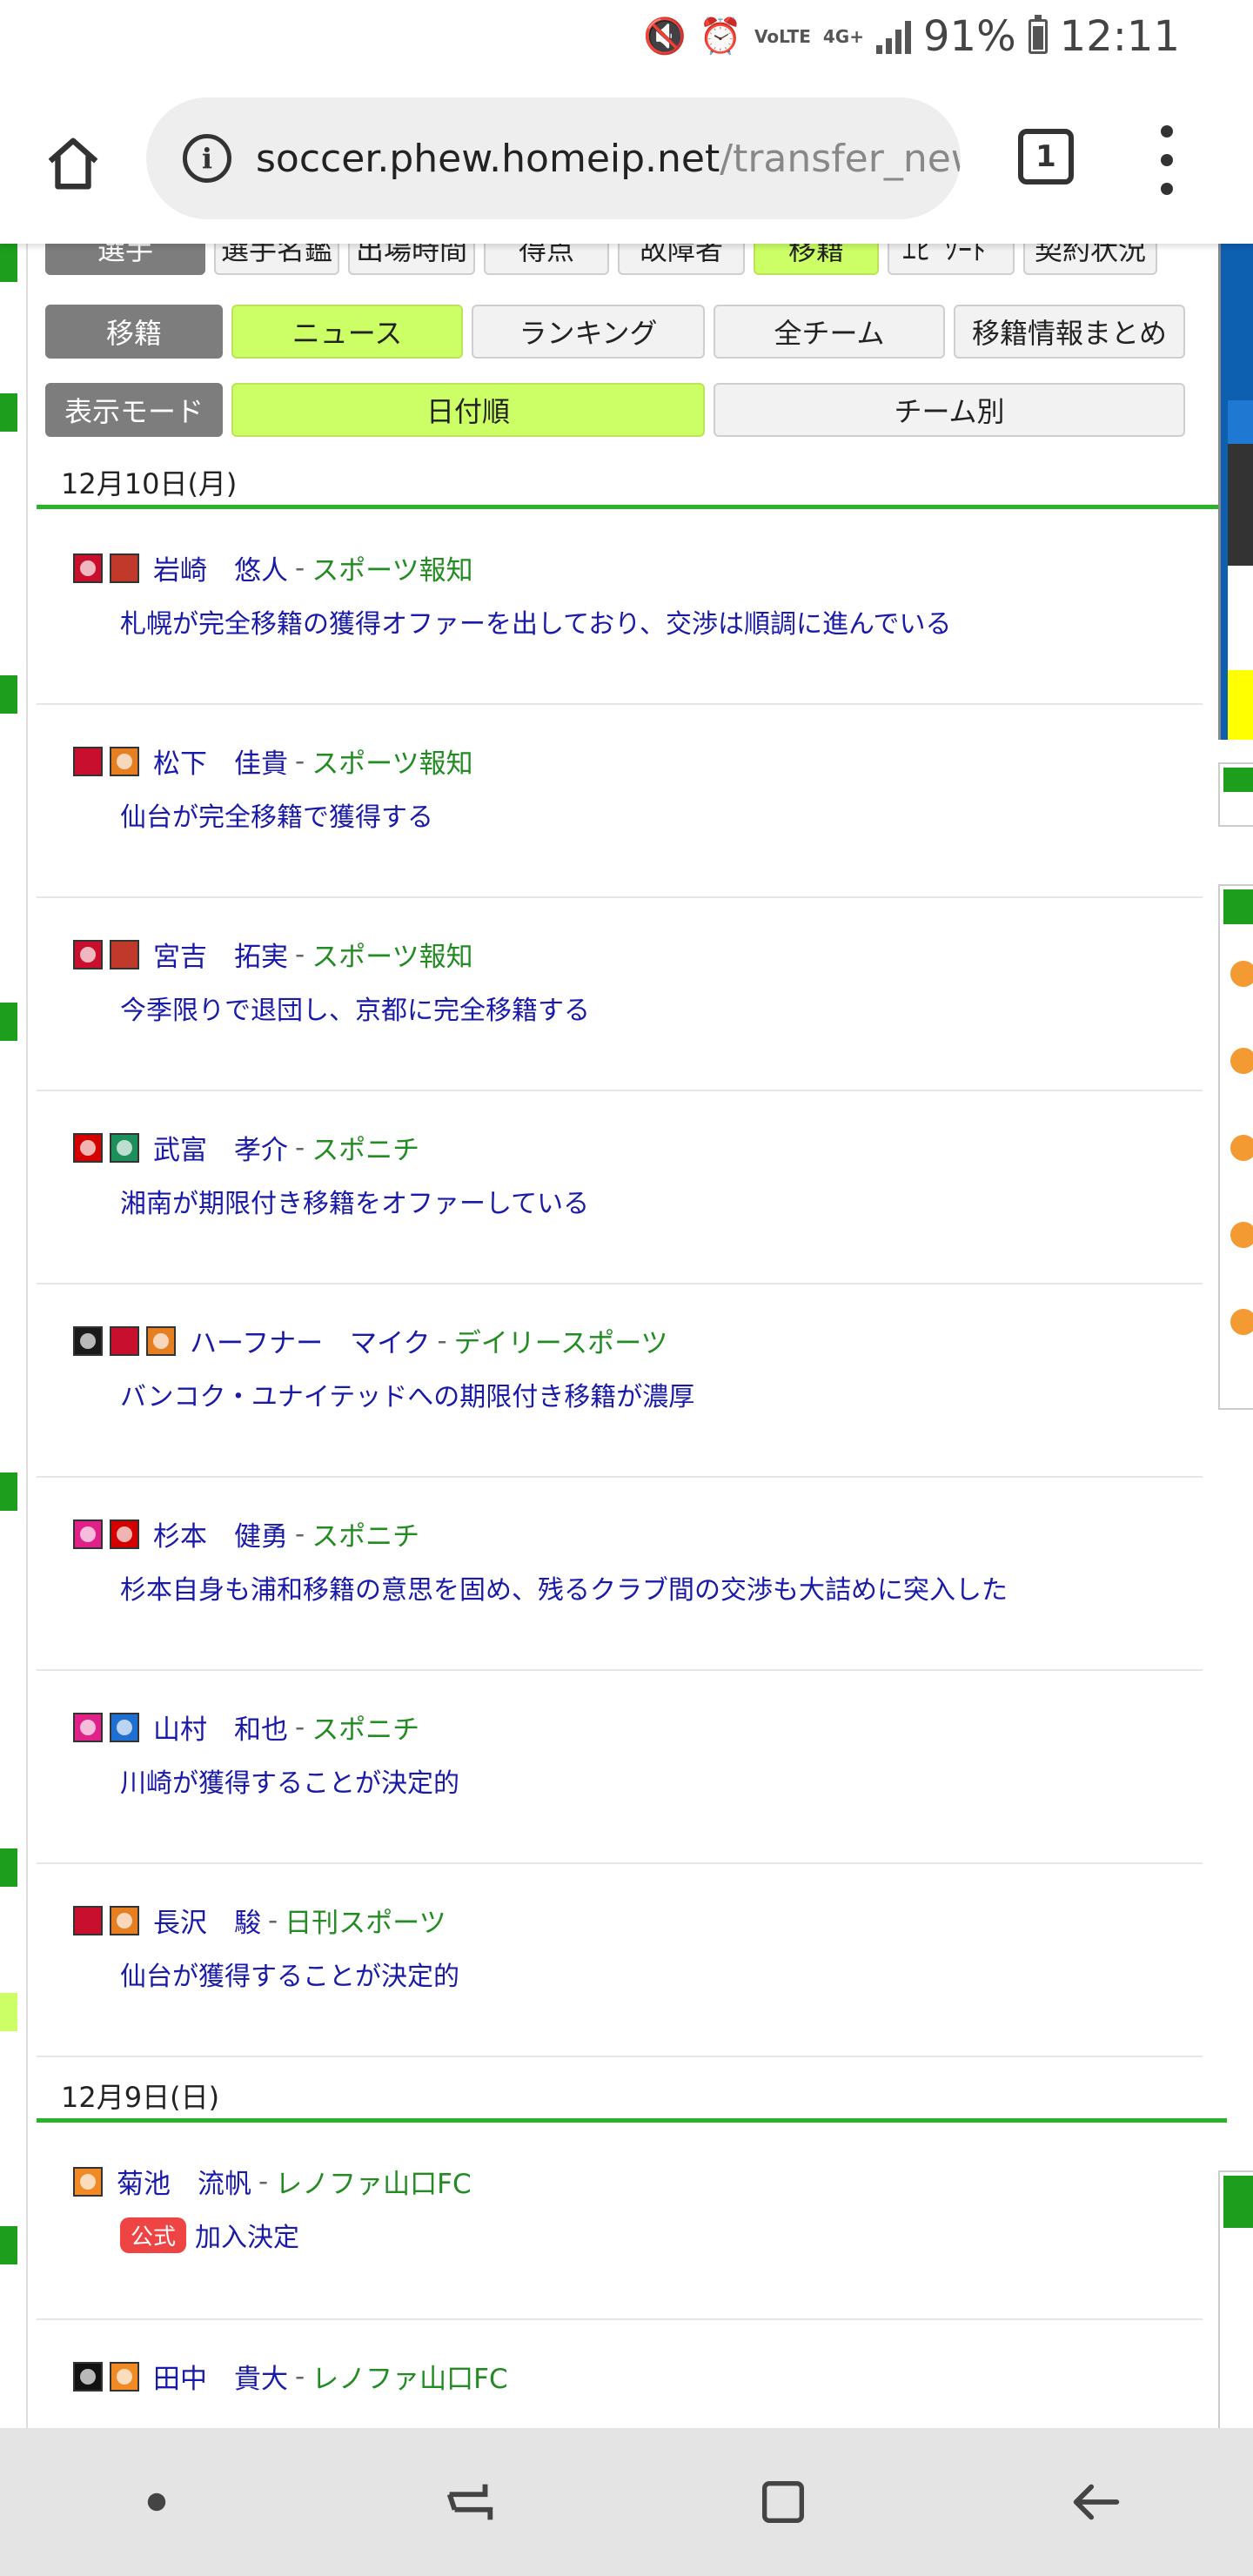 The image size is (1253, 2576). I want to click on back-arrow-icon, so click(1096, 2502).